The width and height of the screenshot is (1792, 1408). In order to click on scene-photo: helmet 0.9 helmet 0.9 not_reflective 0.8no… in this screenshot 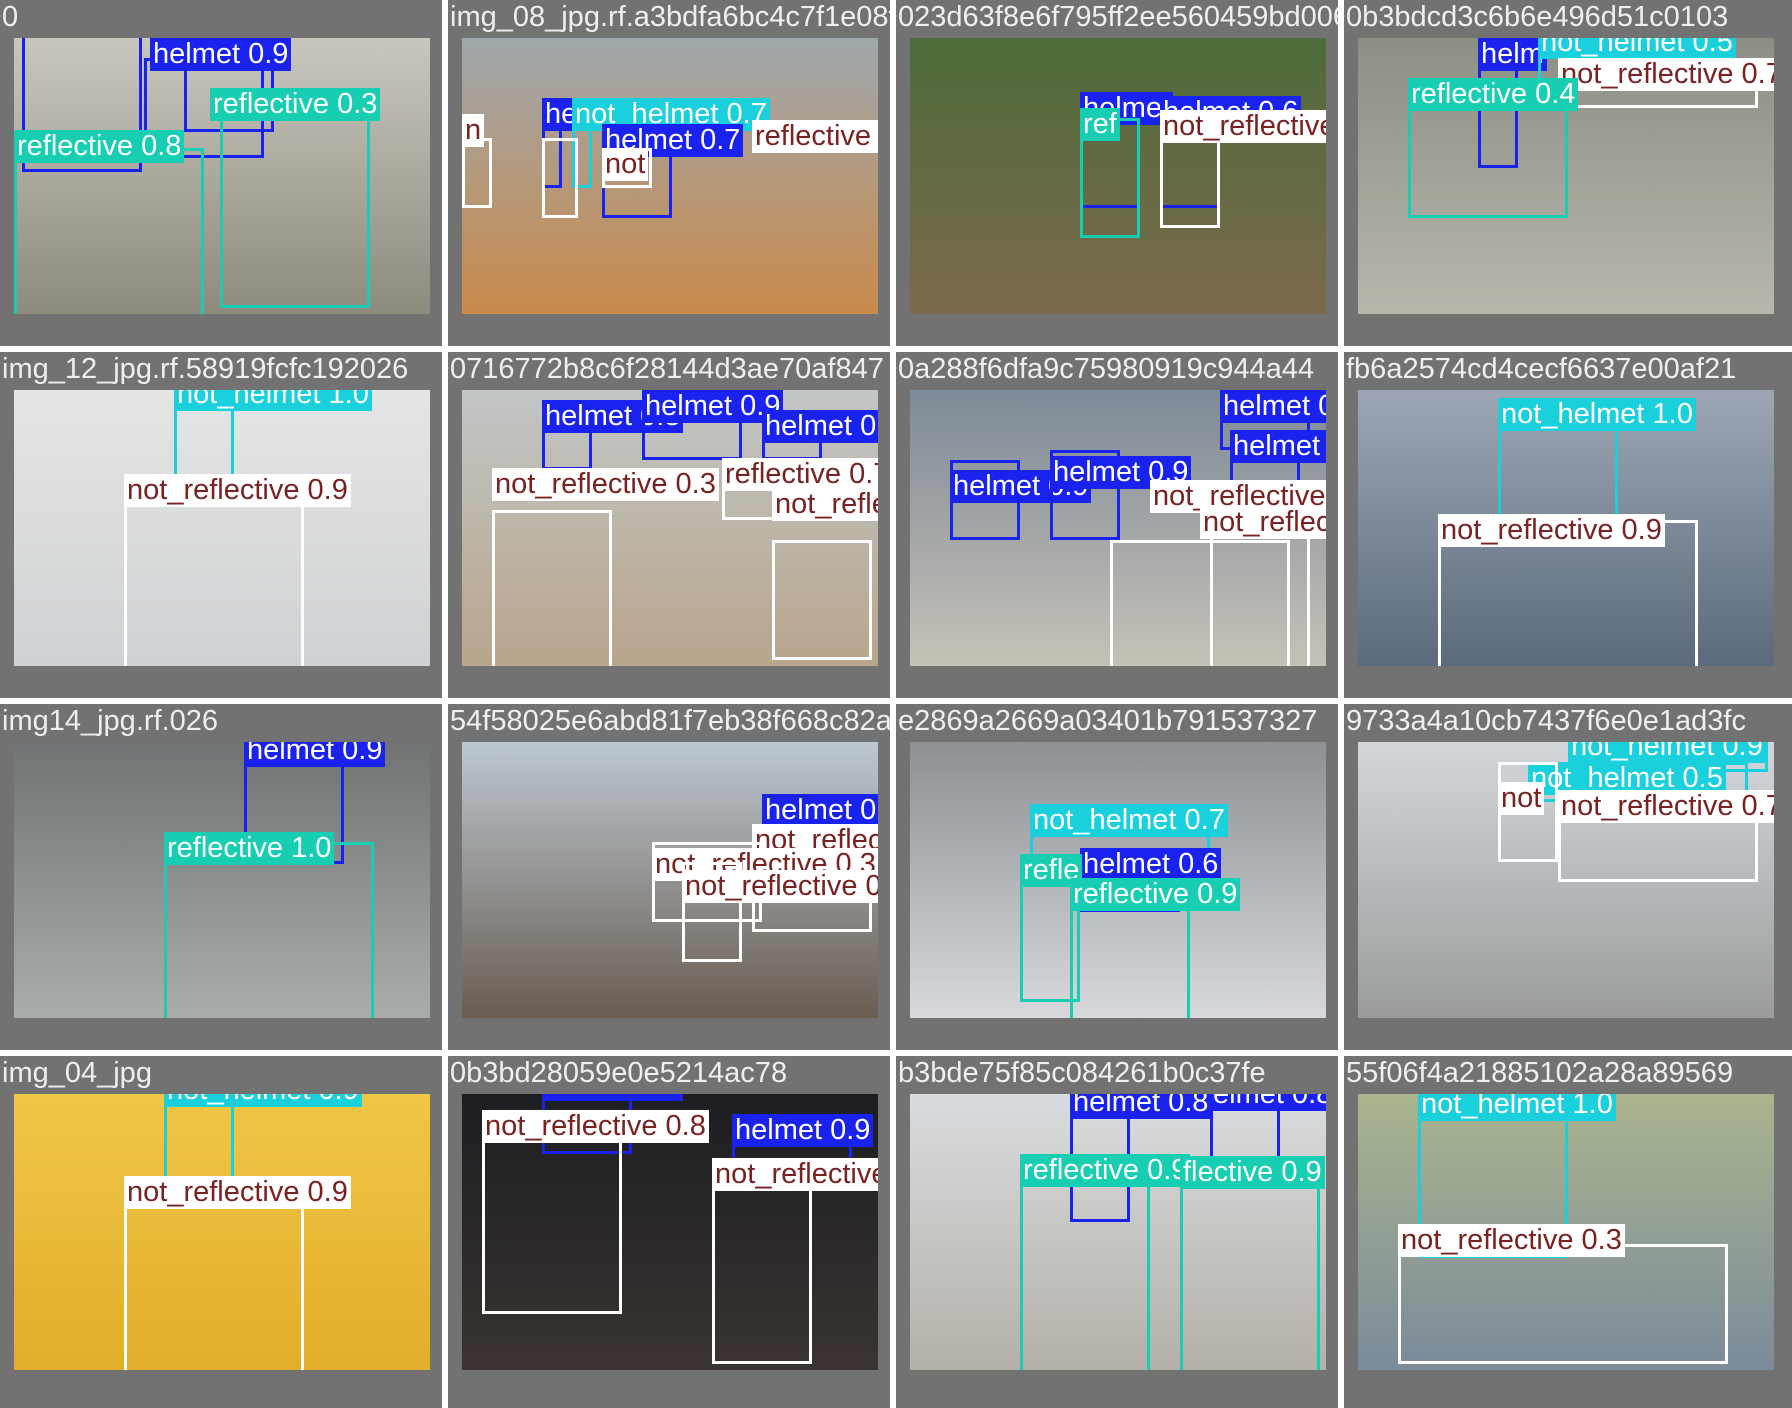, I will do `click(670, 1232)`.